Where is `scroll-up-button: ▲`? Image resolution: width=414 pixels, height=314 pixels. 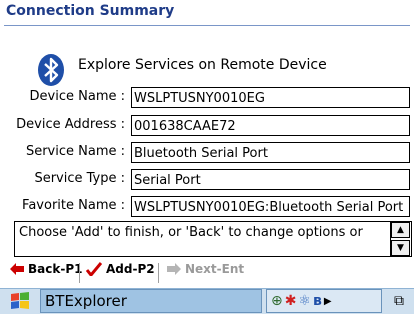 scroll-up-button: ▲ is located at coordinates (400, 230).